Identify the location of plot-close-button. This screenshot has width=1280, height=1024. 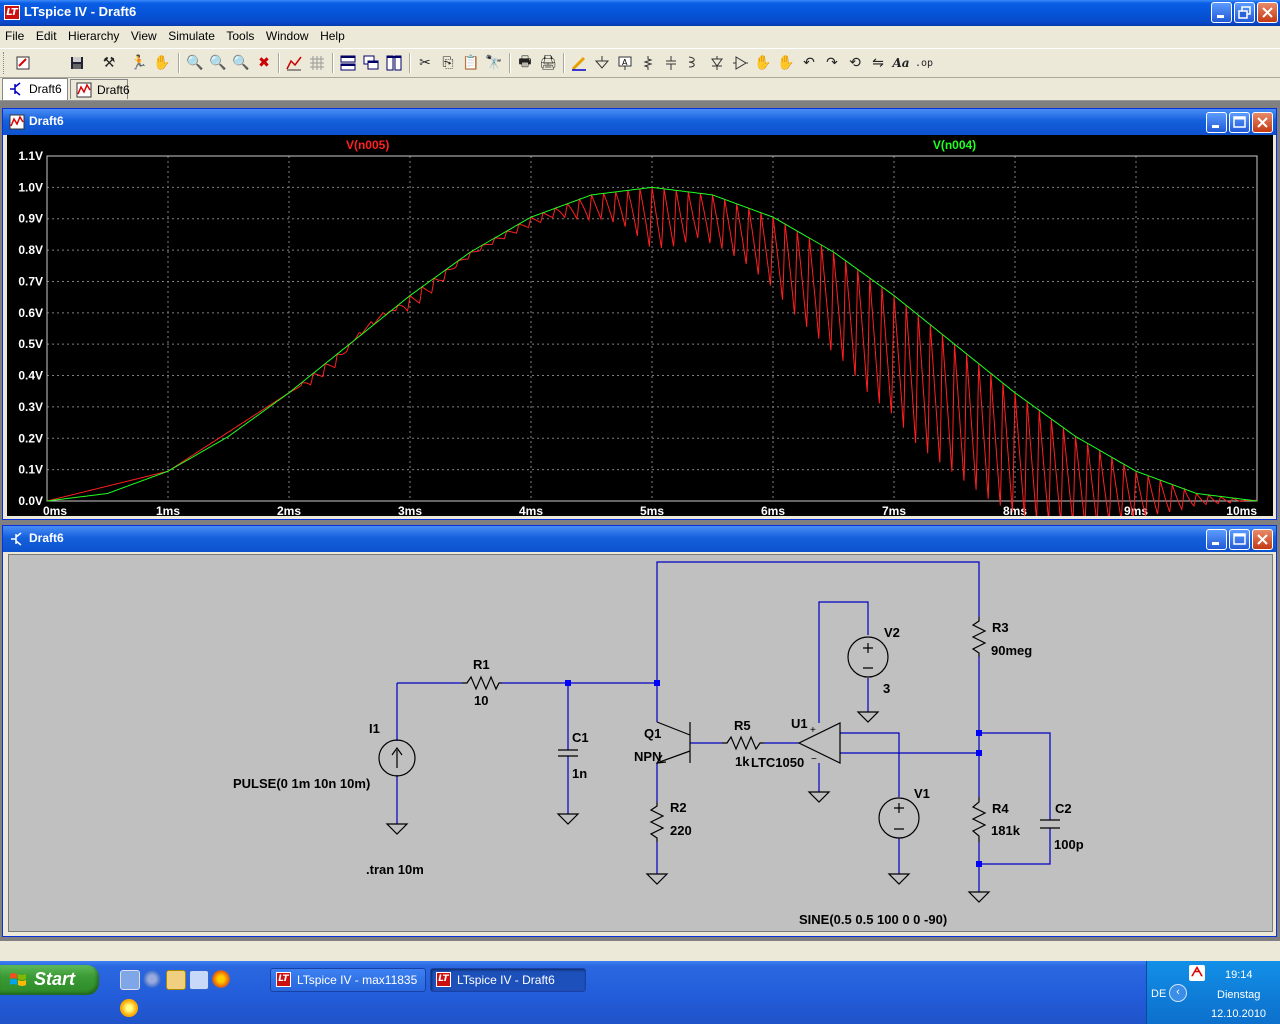
(1262, 122).